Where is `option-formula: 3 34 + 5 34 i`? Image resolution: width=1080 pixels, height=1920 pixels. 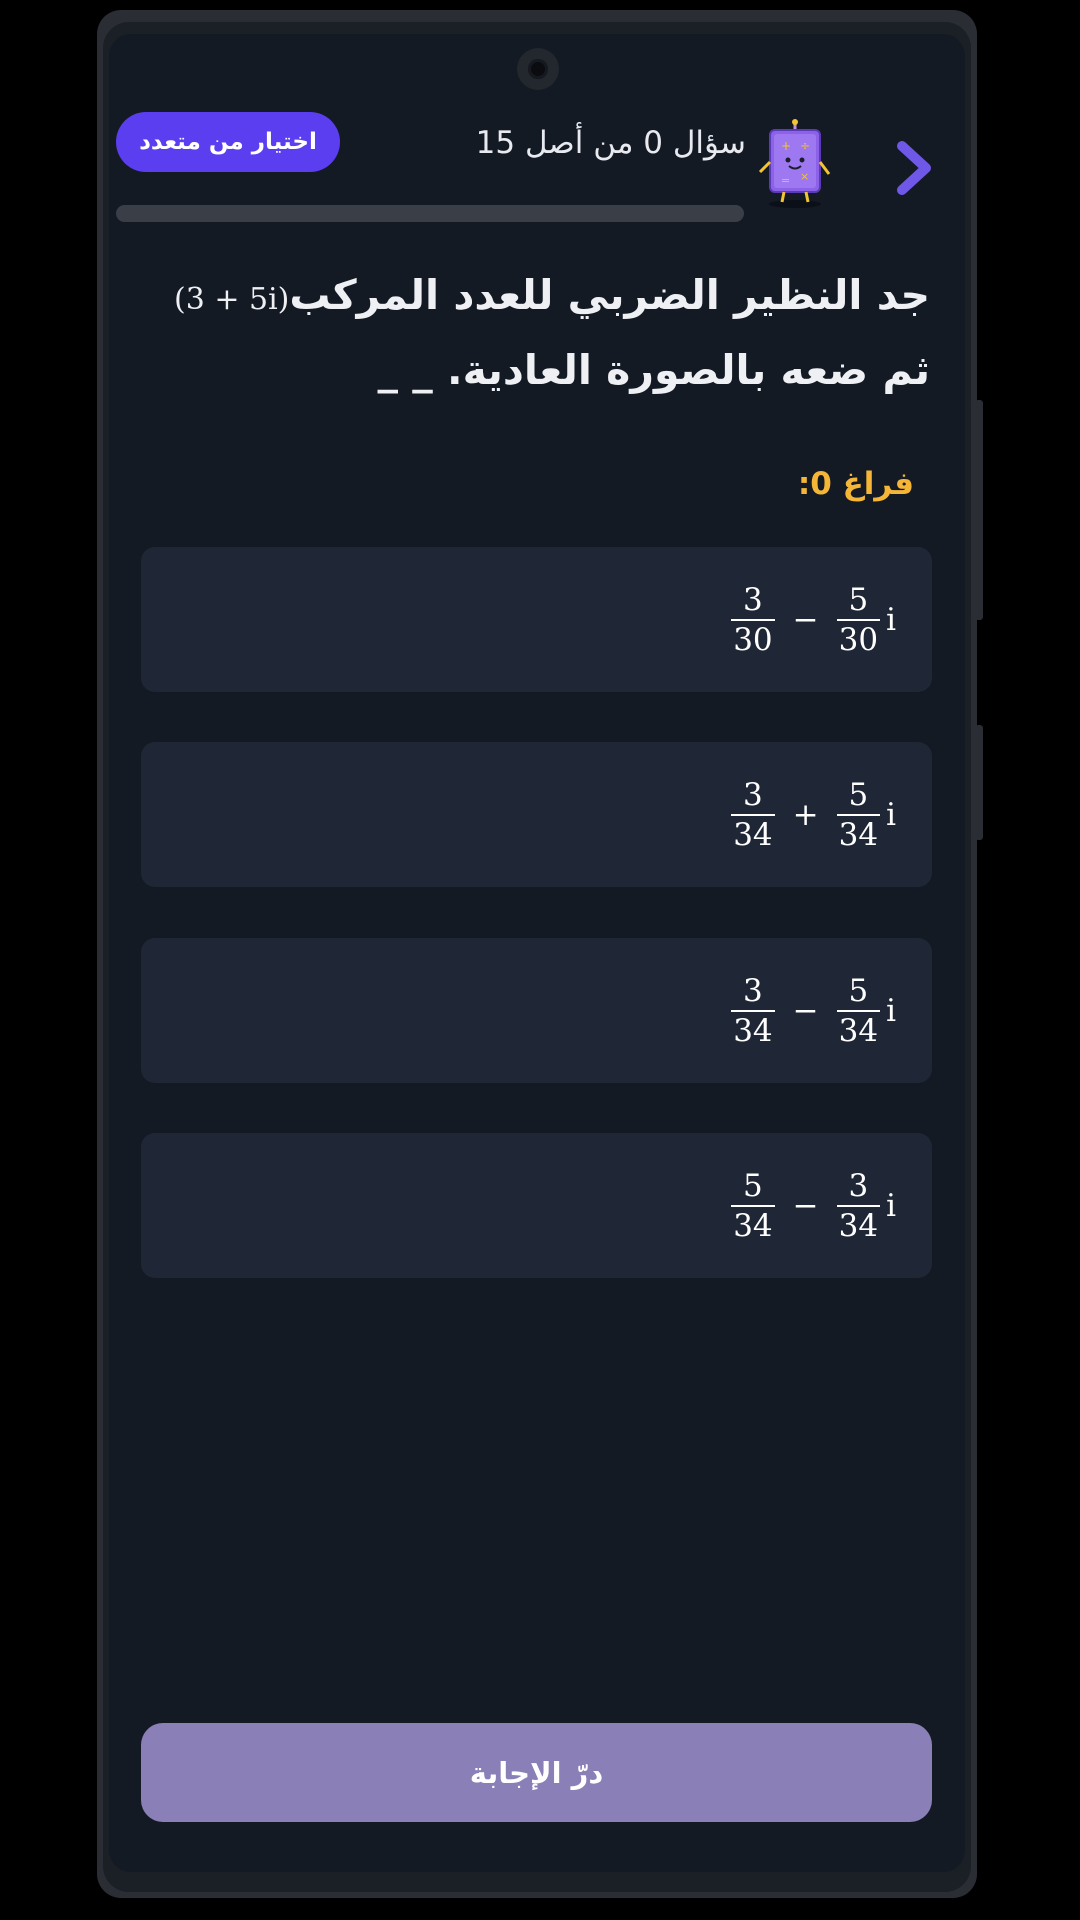 option-formula: 3 34 + 5 34 i is located at coordinates (811, 814).